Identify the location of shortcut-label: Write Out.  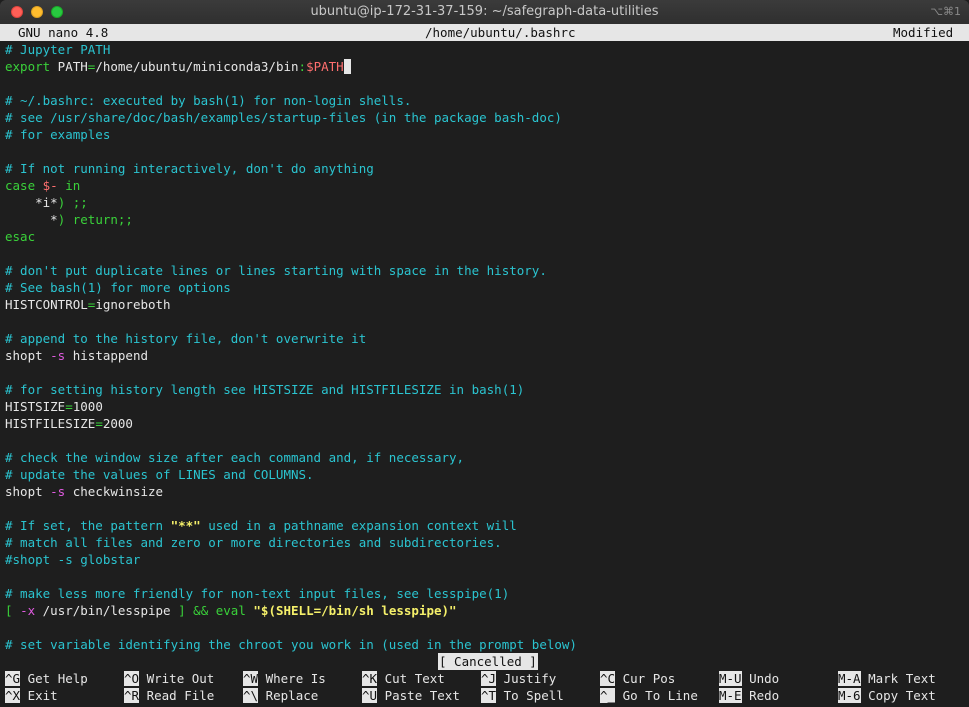
(177, 678).